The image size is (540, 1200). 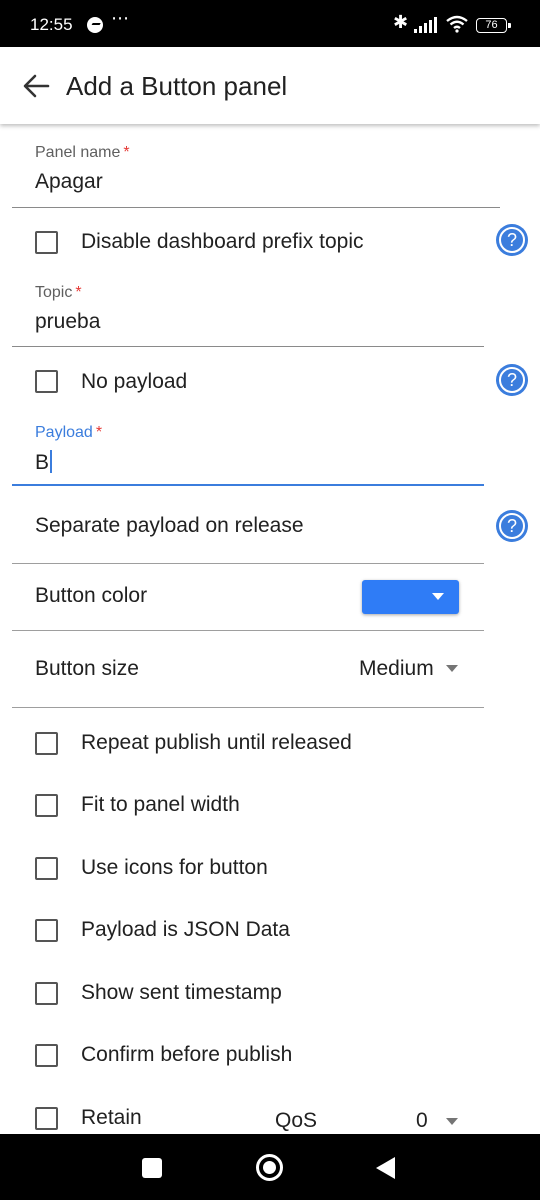 What do you see at coordinates (385, 1168) in the screenshot?
I see `back-triangle-icon` at bounding box center [385, 1168].